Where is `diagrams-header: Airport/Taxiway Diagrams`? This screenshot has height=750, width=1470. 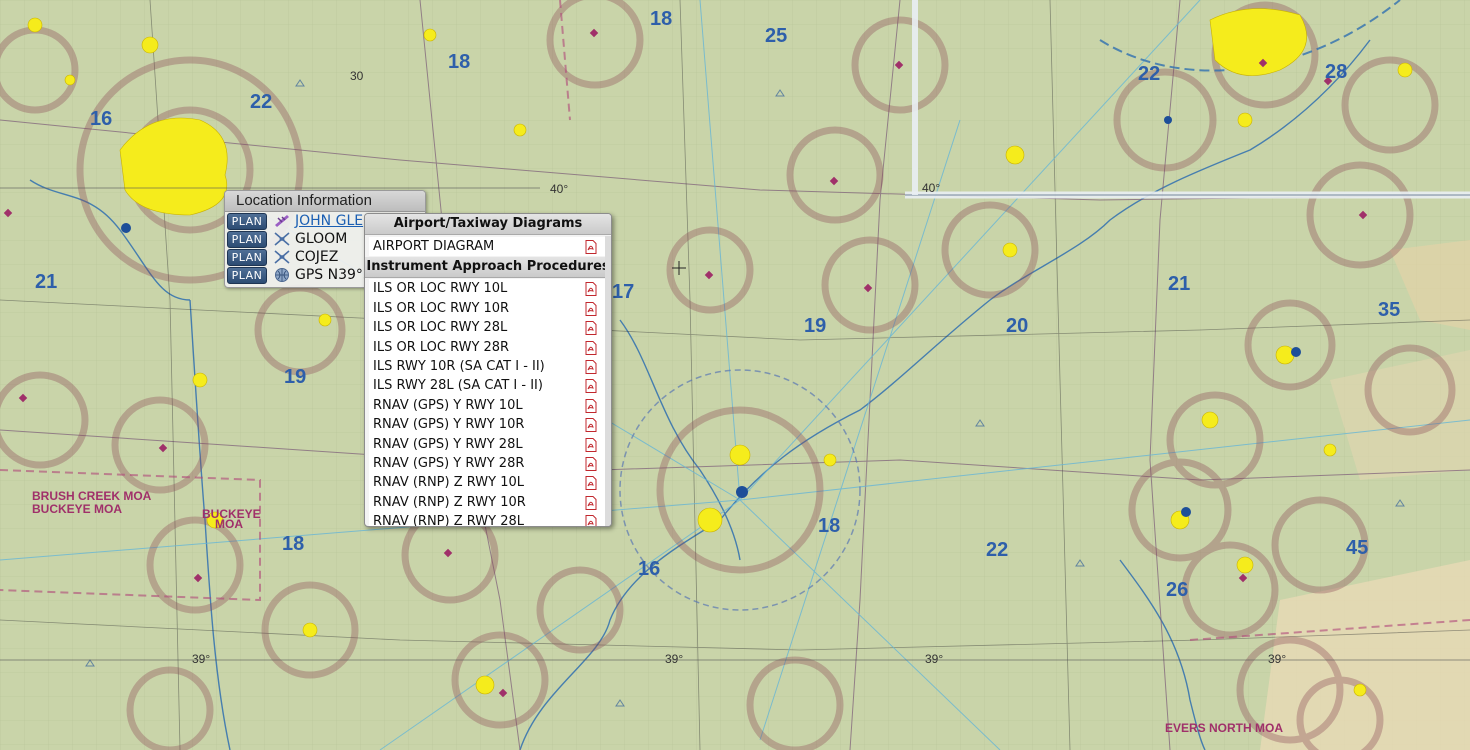
diagrams-header: Airport/Taxiway Diagrams is located at coordinates (488, 224).